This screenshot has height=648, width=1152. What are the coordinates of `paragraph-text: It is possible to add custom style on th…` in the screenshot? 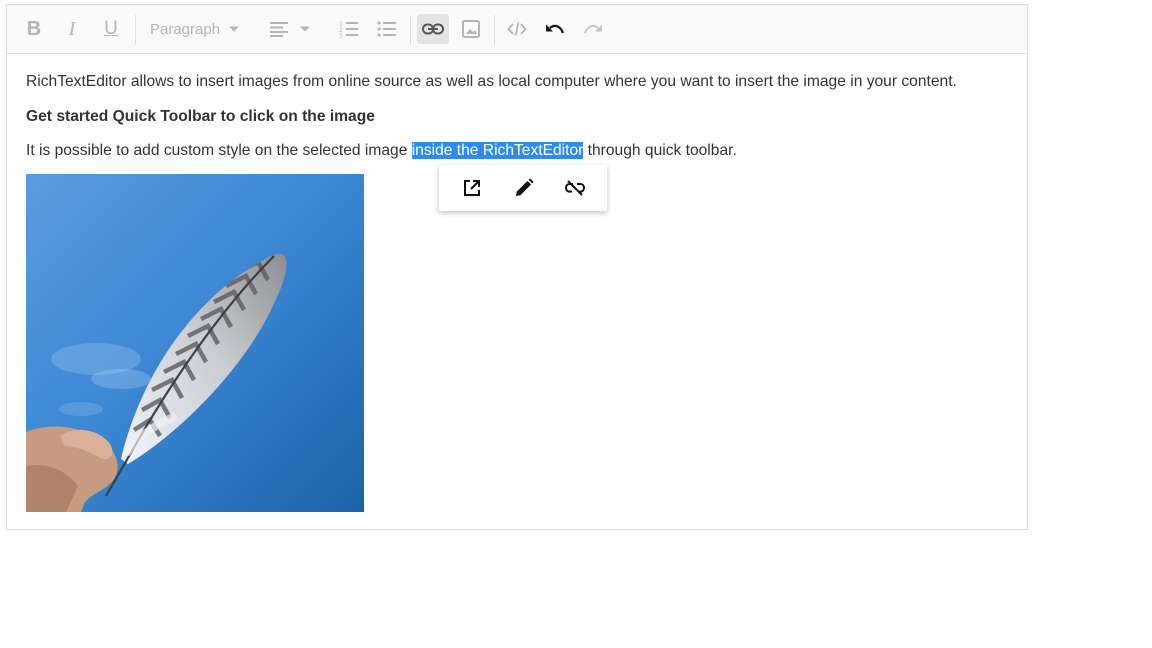 It's located at (219, 150).